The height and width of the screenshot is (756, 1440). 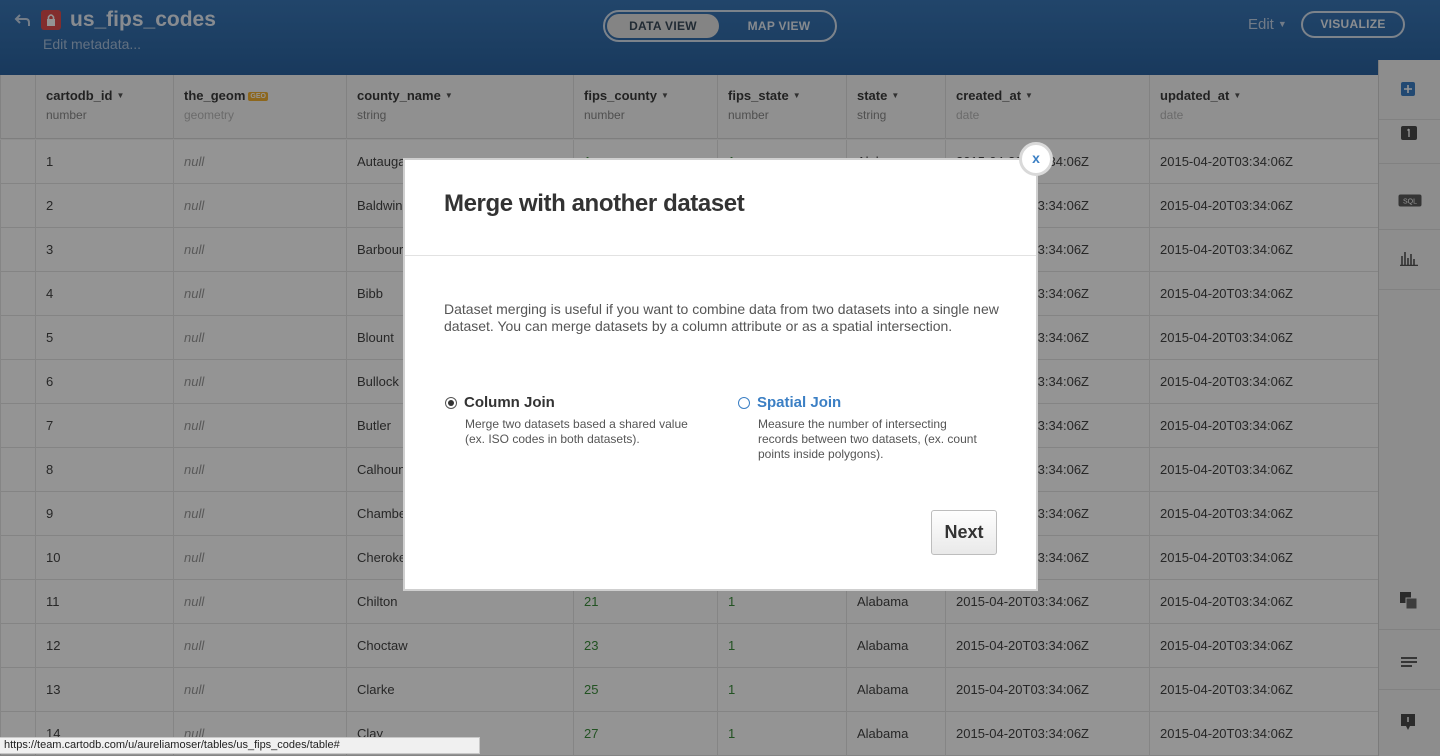 What do you see at coordinates (720, 255) in the screenshot?
I see `divider` at bounding box center [720, 255].